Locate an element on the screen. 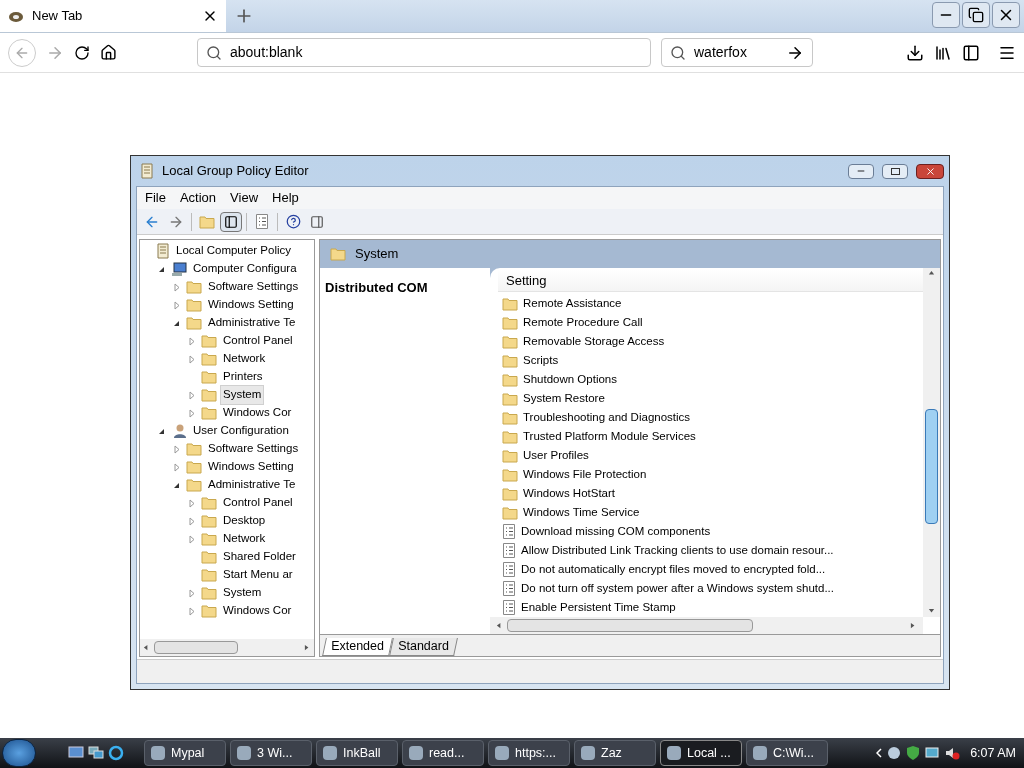 This screenshot has width=1024, height=768. maximize-icon is located at coordinates (895, 171).